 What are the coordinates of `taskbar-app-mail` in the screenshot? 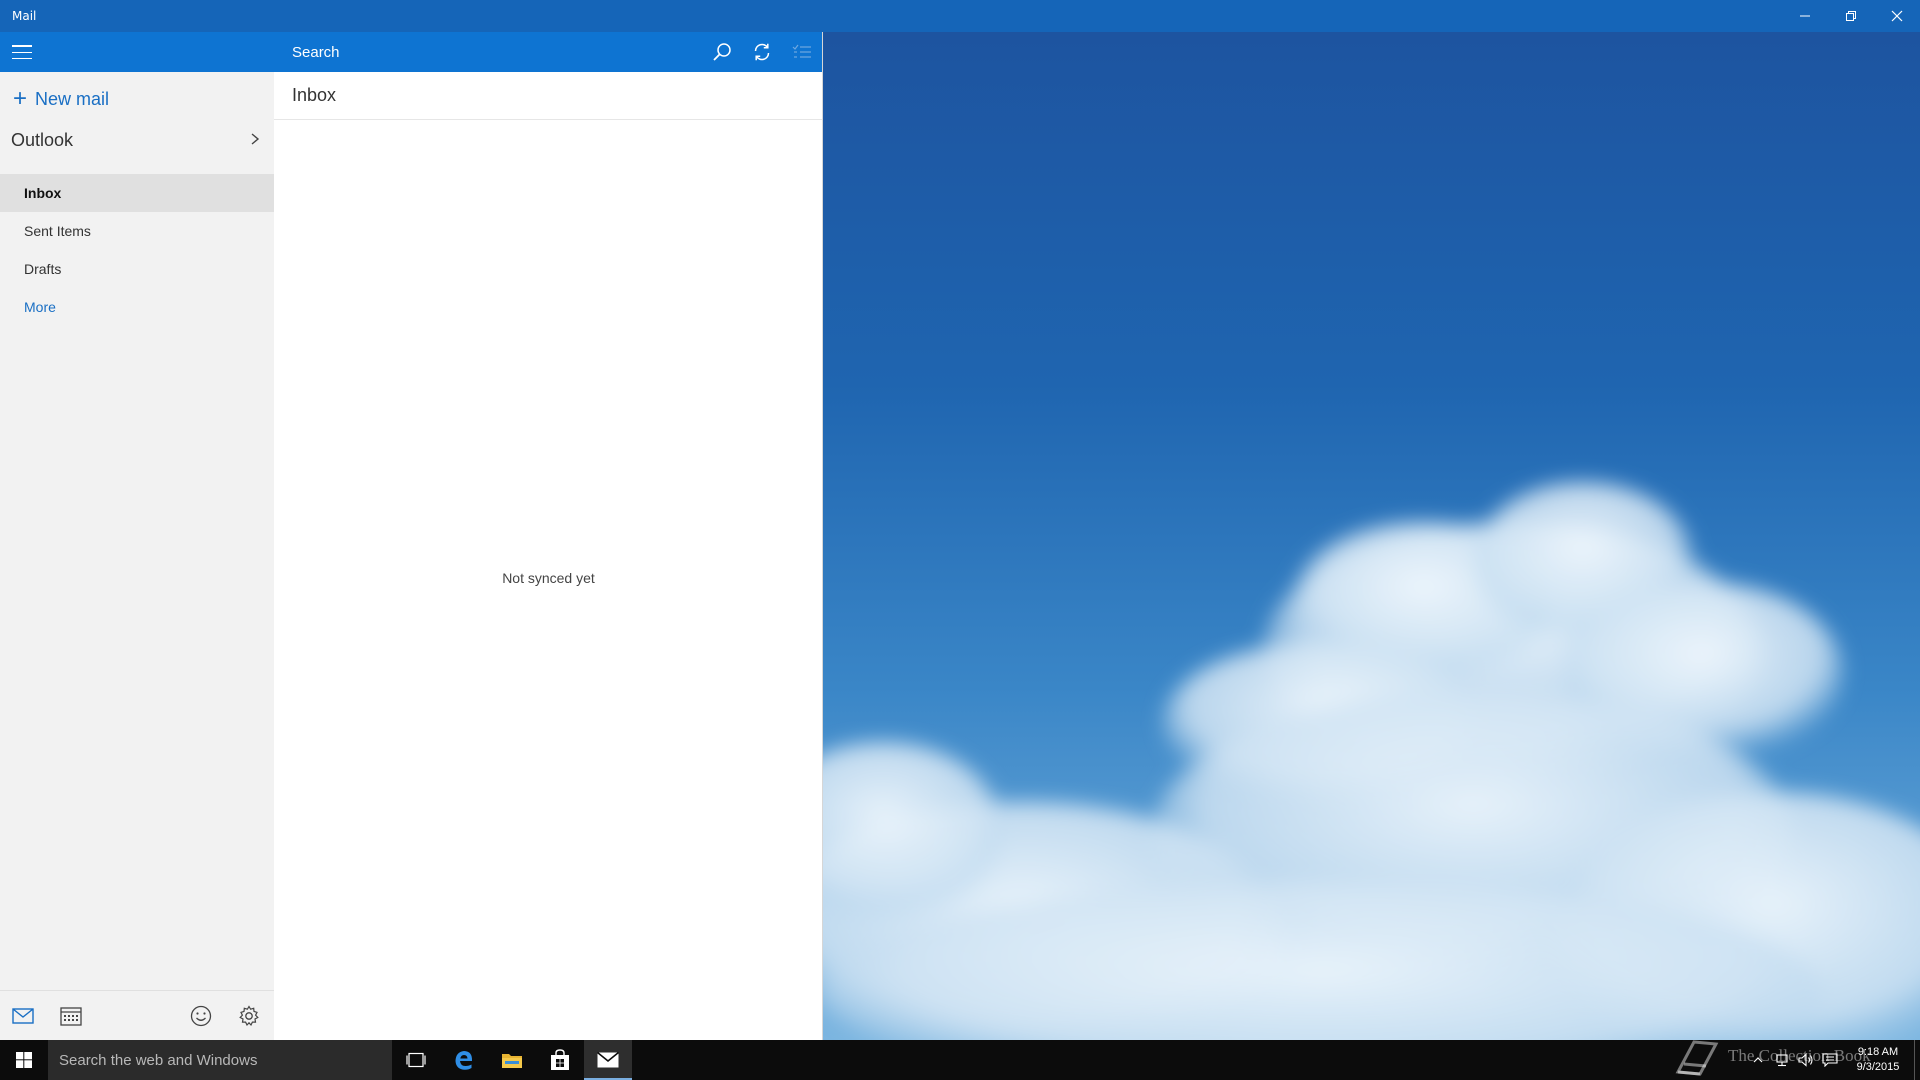 It's located at (608, 1060).